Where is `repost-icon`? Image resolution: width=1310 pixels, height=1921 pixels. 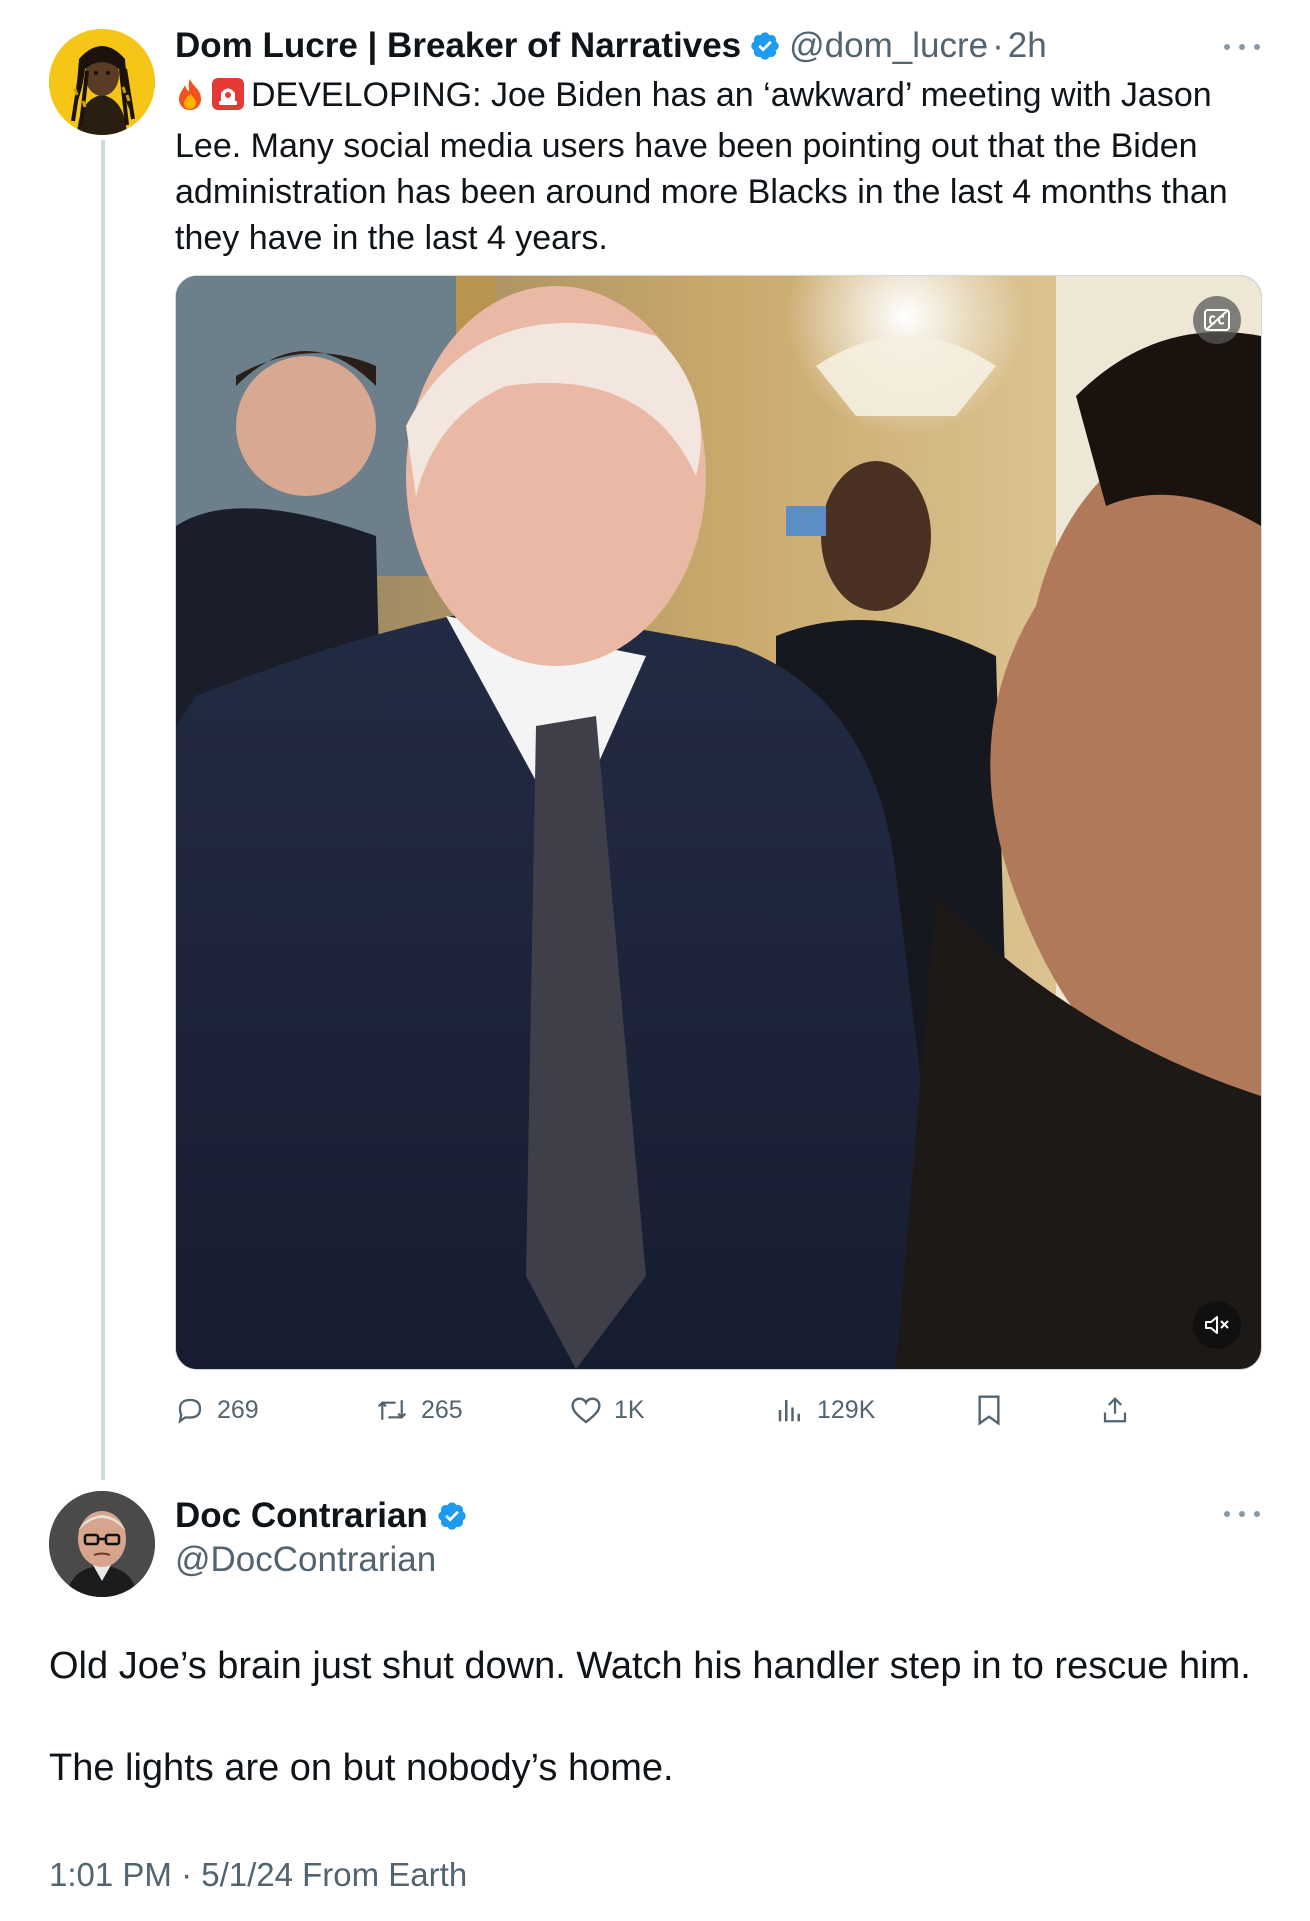
repost-icon is located at coordinates (392, 1410).